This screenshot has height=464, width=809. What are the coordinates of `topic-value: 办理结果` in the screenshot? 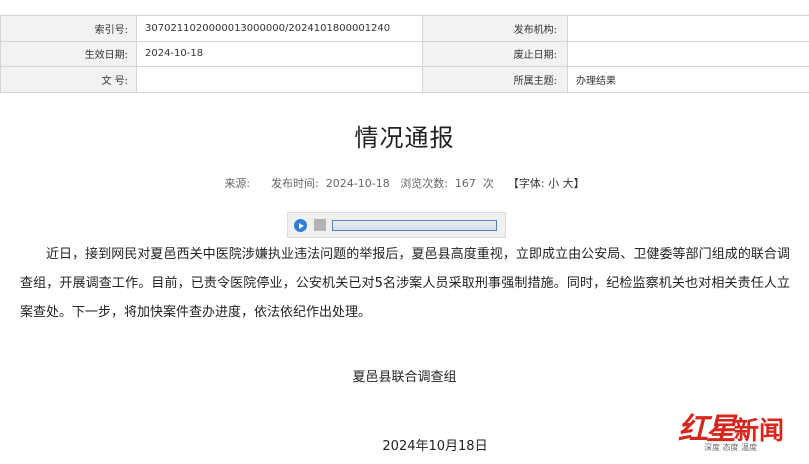 It's located at (688, 79).